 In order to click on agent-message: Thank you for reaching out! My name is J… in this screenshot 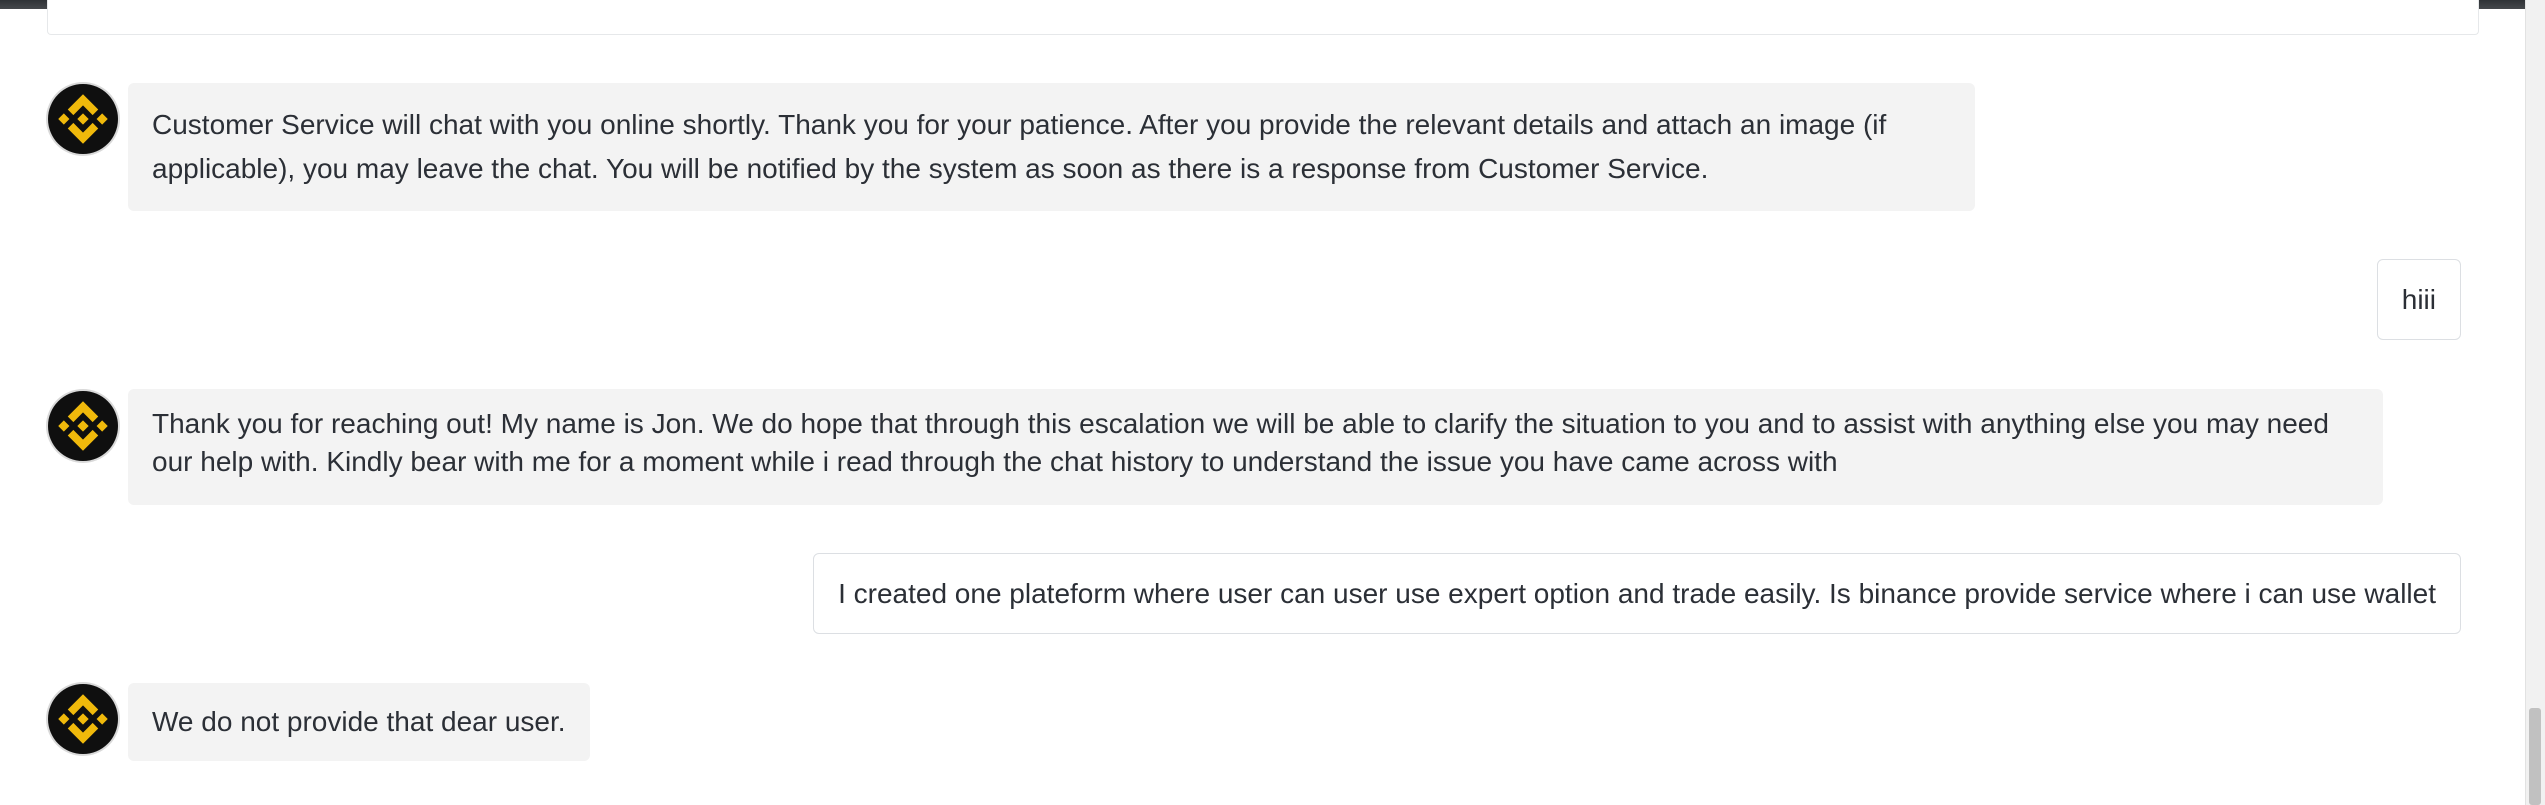, I will do `click(1255, 447)`.